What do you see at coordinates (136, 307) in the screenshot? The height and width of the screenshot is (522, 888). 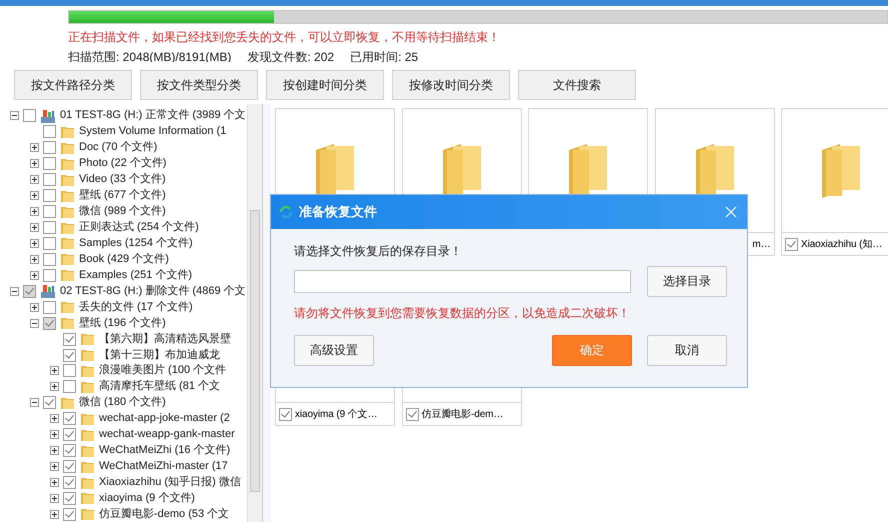 I see `tree-item: 丢失的文件 (17 个文件)` at bounding box center [136, 307].